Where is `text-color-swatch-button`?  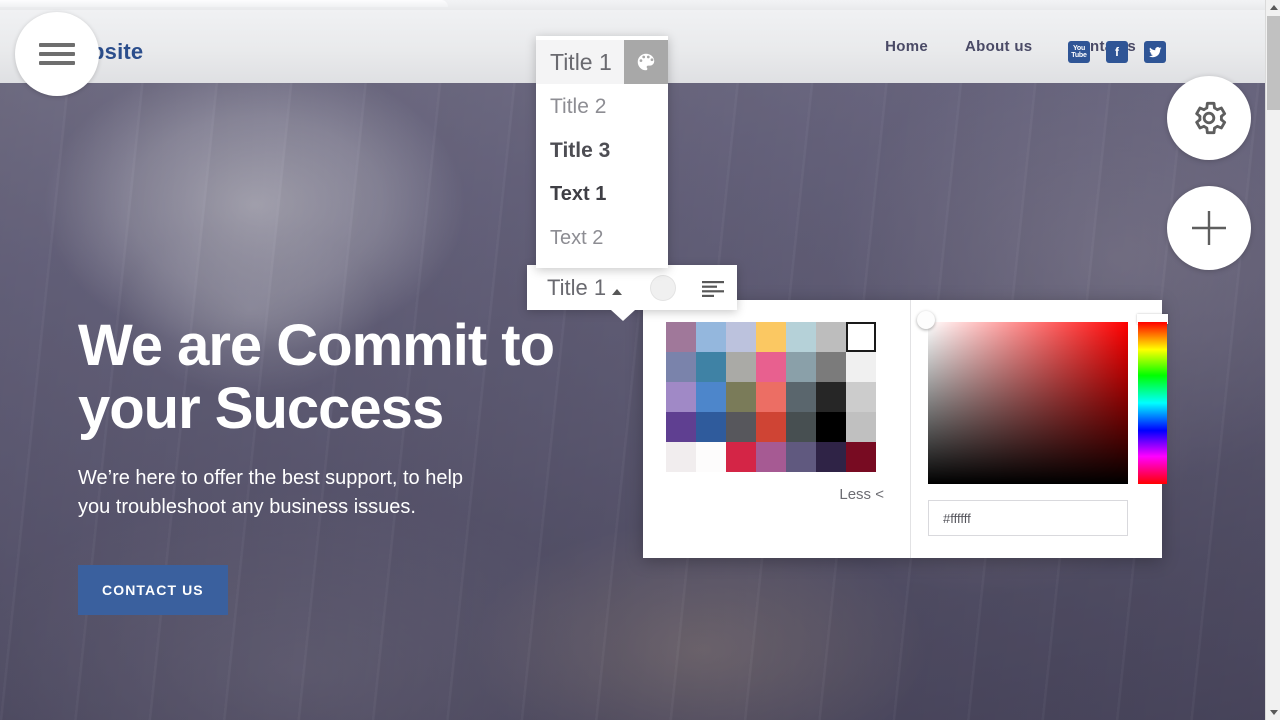 text-color-swatch-button is located at coordinates (663, 287).